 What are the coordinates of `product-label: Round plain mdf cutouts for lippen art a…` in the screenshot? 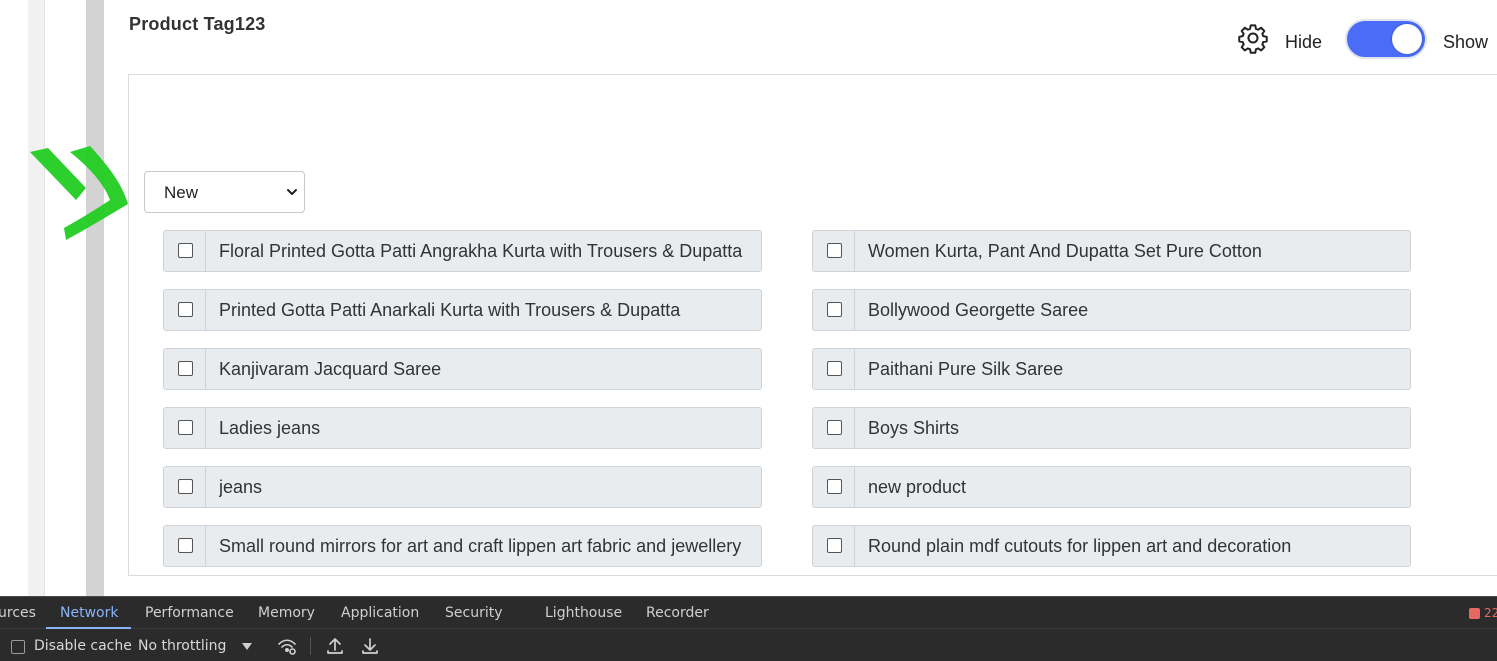 It's located at (1080, 546).